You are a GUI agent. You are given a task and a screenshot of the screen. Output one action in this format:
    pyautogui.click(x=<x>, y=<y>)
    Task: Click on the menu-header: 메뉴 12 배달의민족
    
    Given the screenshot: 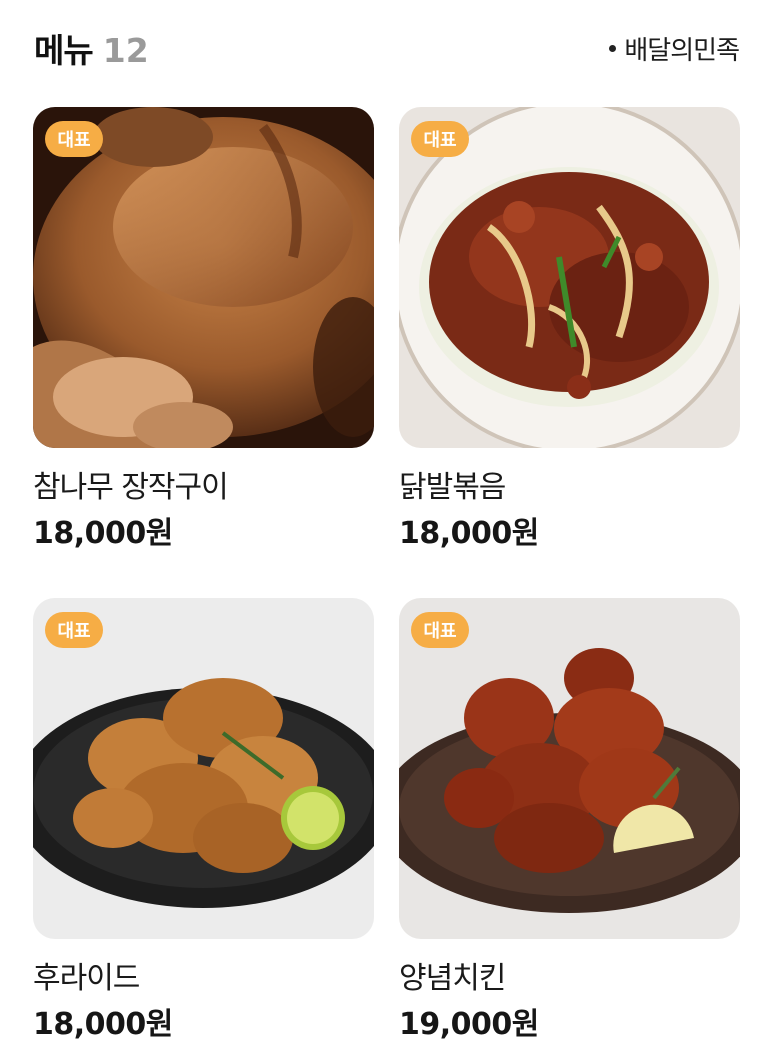 What is the action you would take?
    pyautogui.click(x=387, y=48)
    